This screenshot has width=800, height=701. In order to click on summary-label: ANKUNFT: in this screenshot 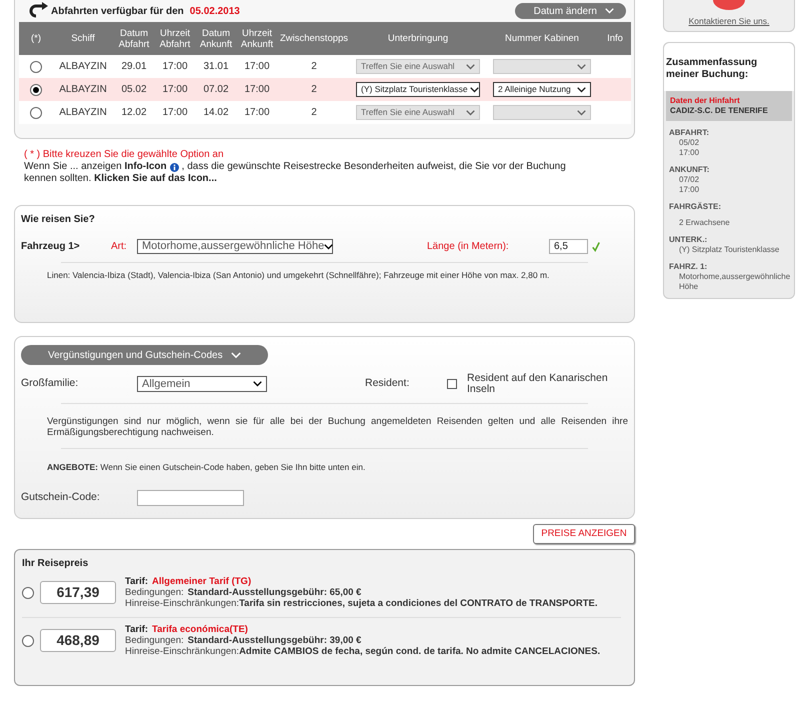, I will do `click(689, 170)`.